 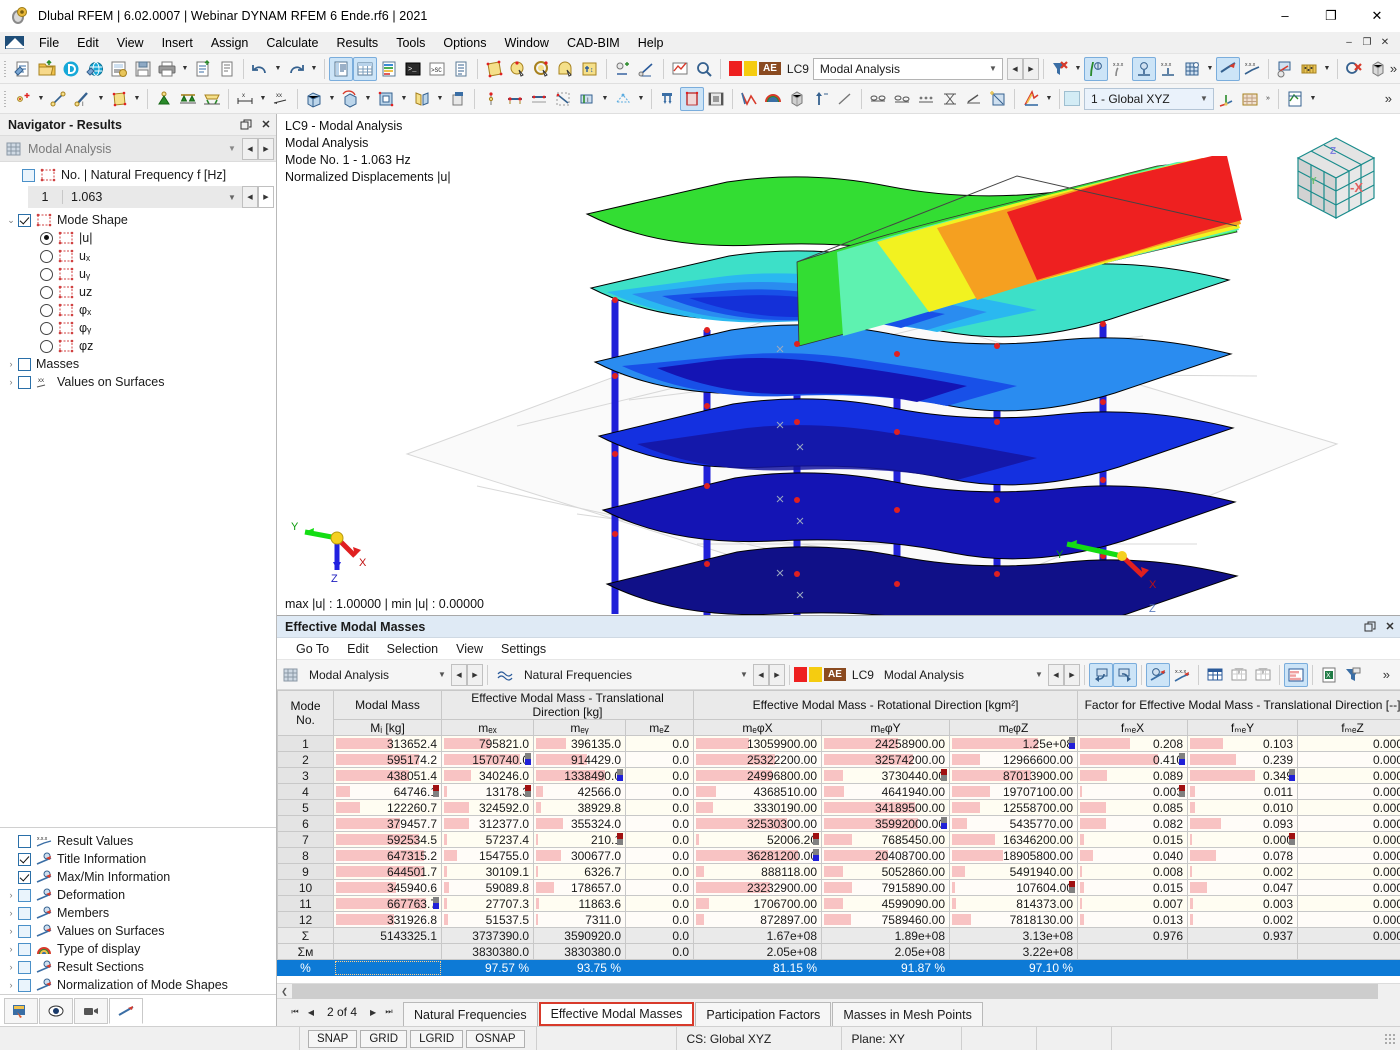 I want to click on cell-mephz: 3.13e+08, so click(x=1014, y=935).